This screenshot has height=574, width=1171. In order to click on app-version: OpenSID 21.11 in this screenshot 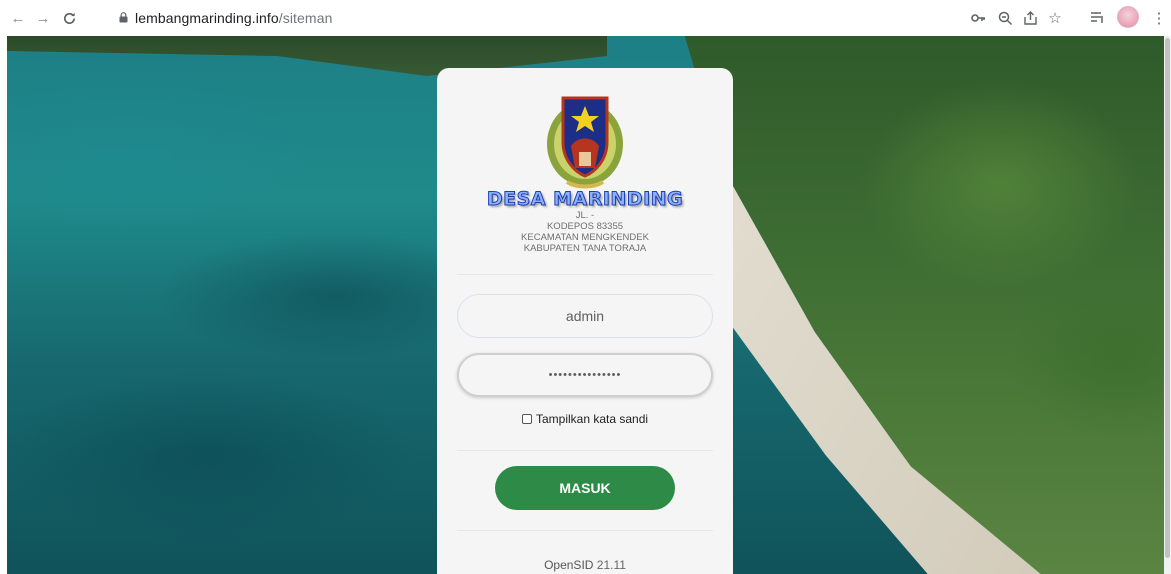, I will do `click(585, 565)`.